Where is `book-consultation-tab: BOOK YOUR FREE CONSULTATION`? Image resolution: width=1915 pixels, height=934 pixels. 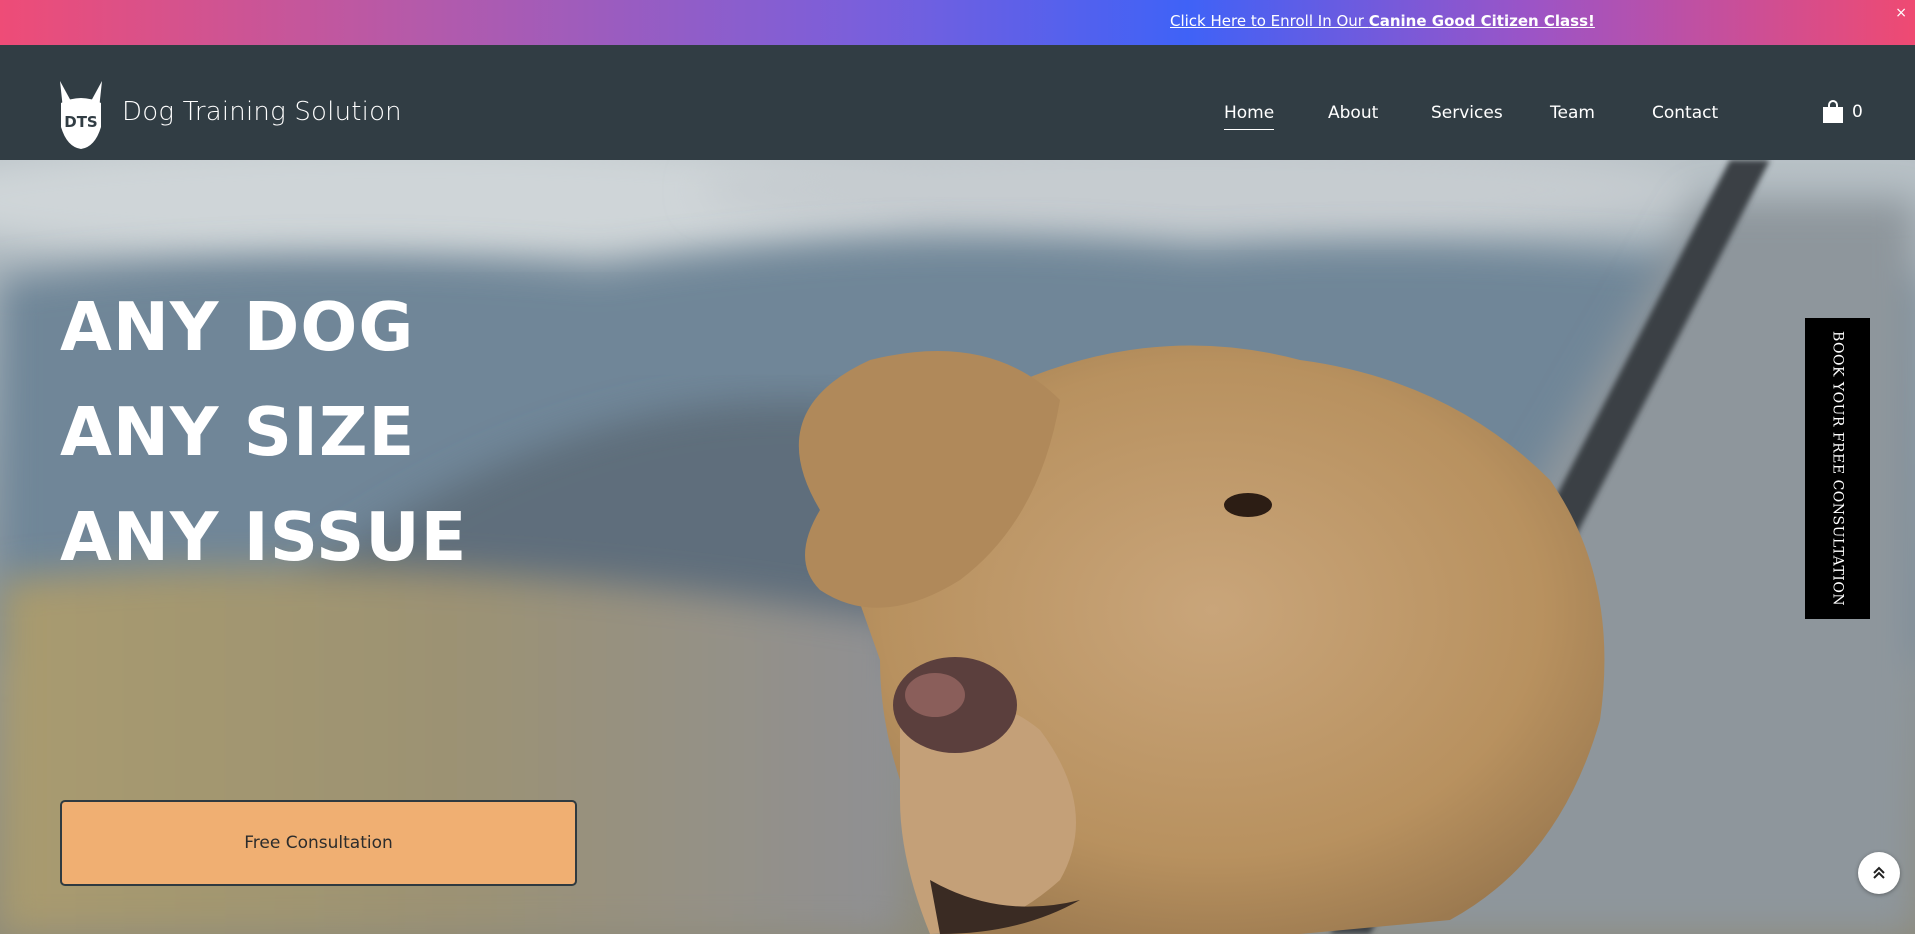
book-consultation-tab: BOOK YOUR FREE CONSULTATION is located at coordinates (1837, 468).